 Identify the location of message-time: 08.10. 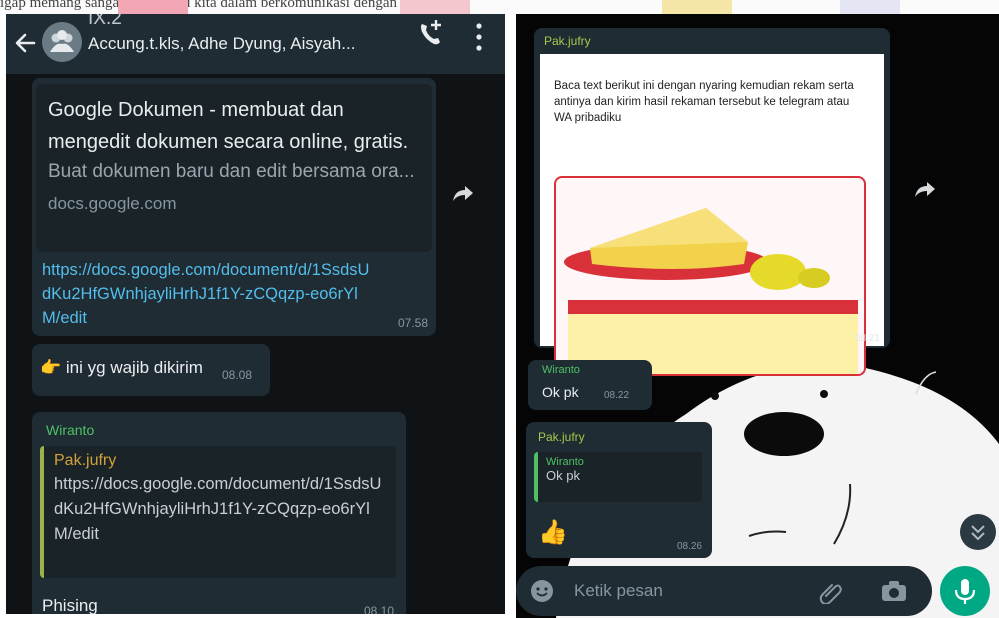
(378, 609).